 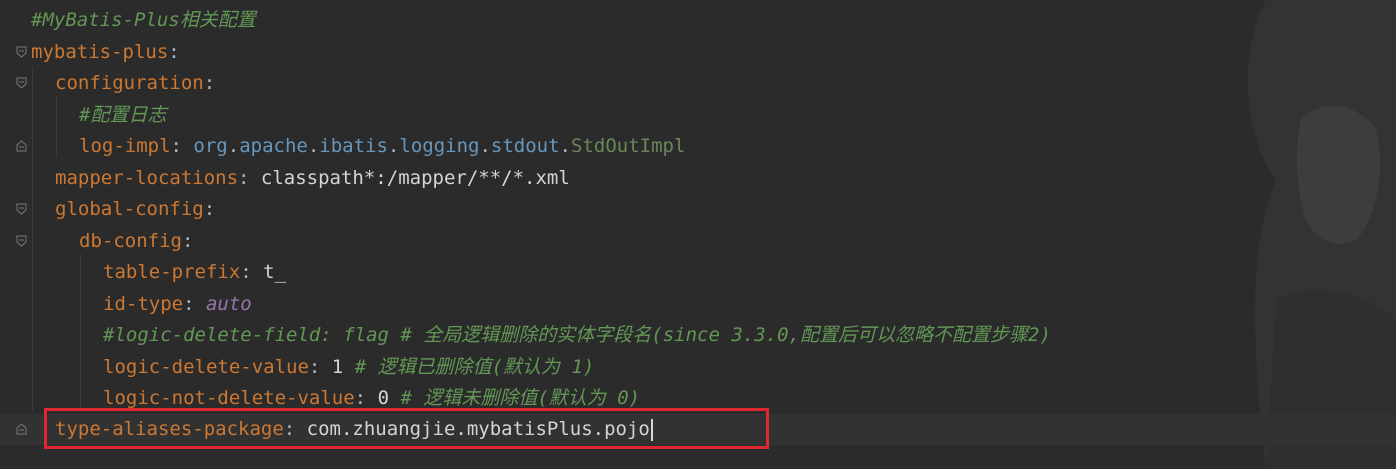 What do you see at coordinates (525, 146) in the screenshot?
I see `package-segment: stdout` at bounding box center [525, 146].